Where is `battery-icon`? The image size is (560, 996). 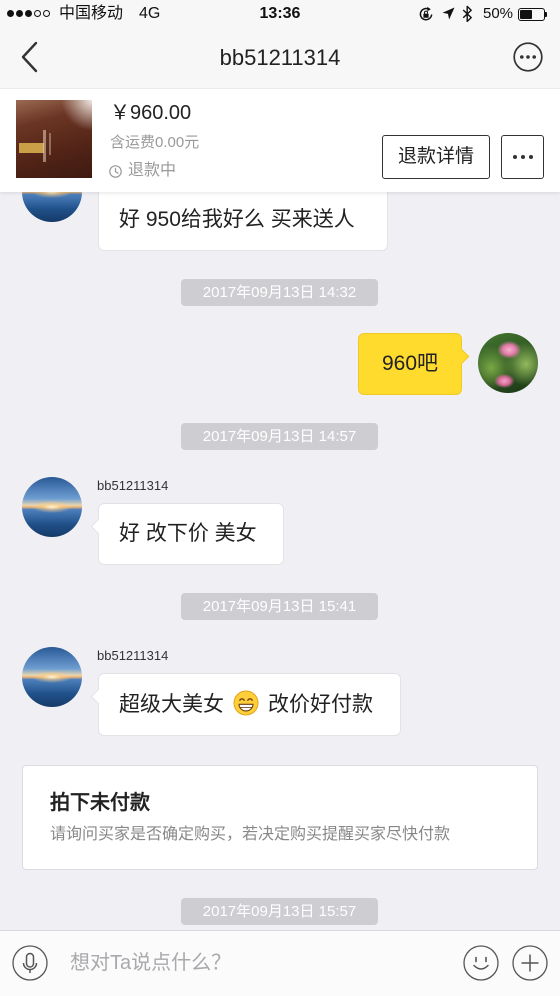
battery-icon is located at coordinates (531, 14).